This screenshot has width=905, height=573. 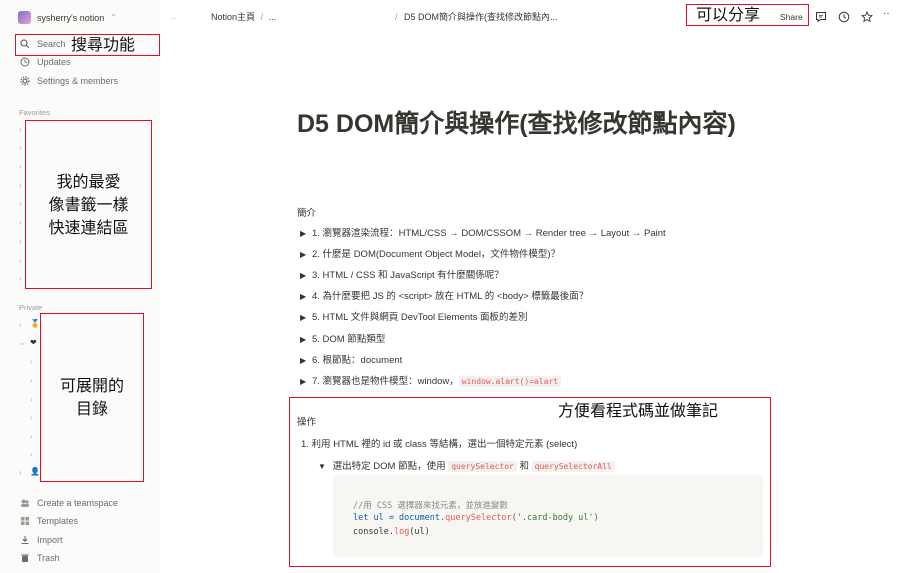 I want to click on workspace-icon, so click(x=24, y=17).